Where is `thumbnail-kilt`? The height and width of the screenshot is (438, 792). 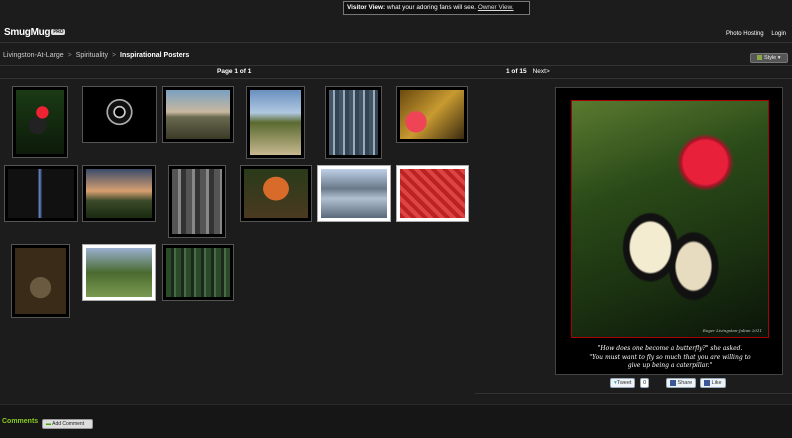
thumbnail-kilt is located at coordinates (198, 272).